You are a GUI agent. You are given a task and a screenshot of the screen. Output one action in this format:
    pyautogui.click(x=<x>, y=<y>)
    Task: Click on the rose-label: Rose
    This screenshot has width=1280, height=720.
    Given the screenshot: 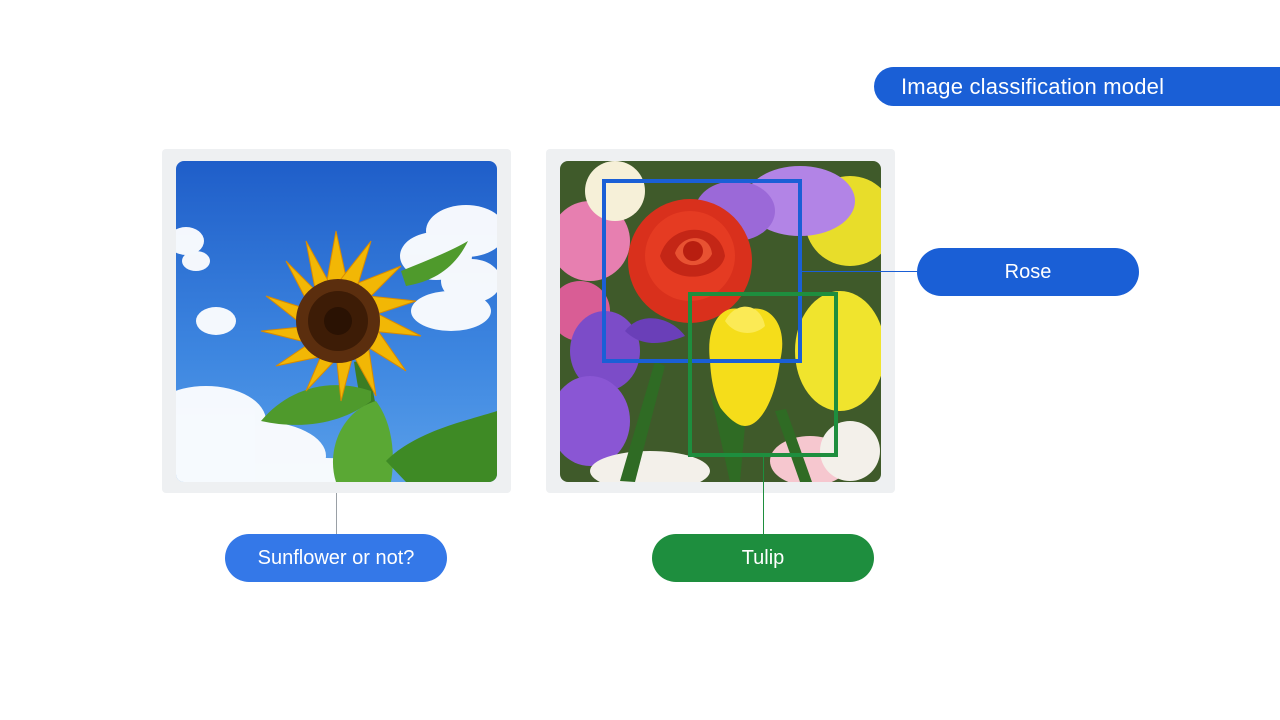 What is the action you would take?
    pyautogui.click(x=1028, y=272)
    